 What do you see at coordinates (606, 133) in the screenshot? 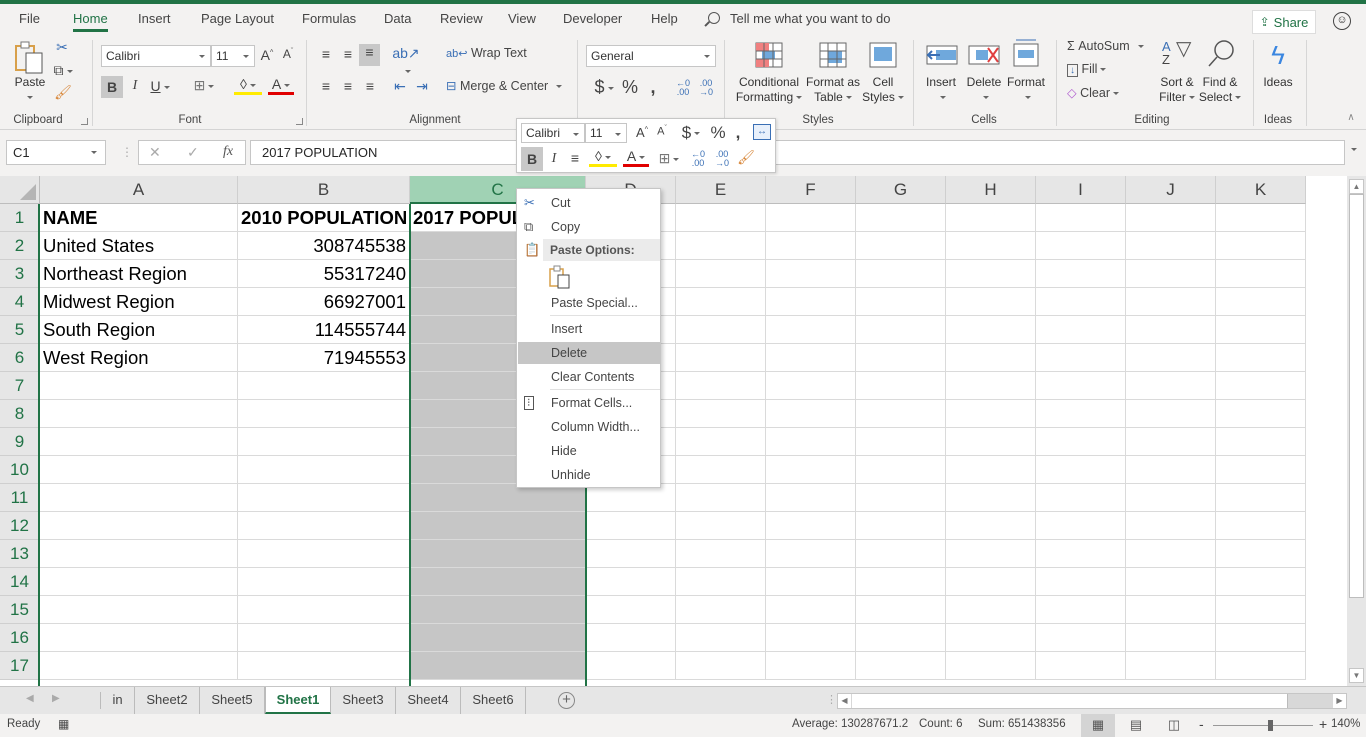
I see `mini-font-size-combo: 11` at bounding box center [606, 133].